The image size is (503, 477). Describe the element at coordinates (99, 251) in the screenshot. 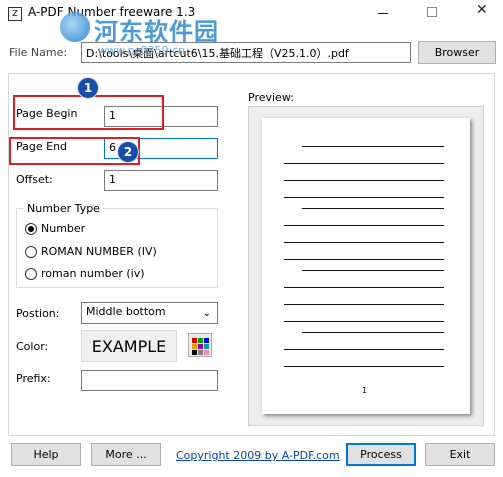

I see `radio-label-roman-upper: ROMAN NUMBER (IV)` at that location.